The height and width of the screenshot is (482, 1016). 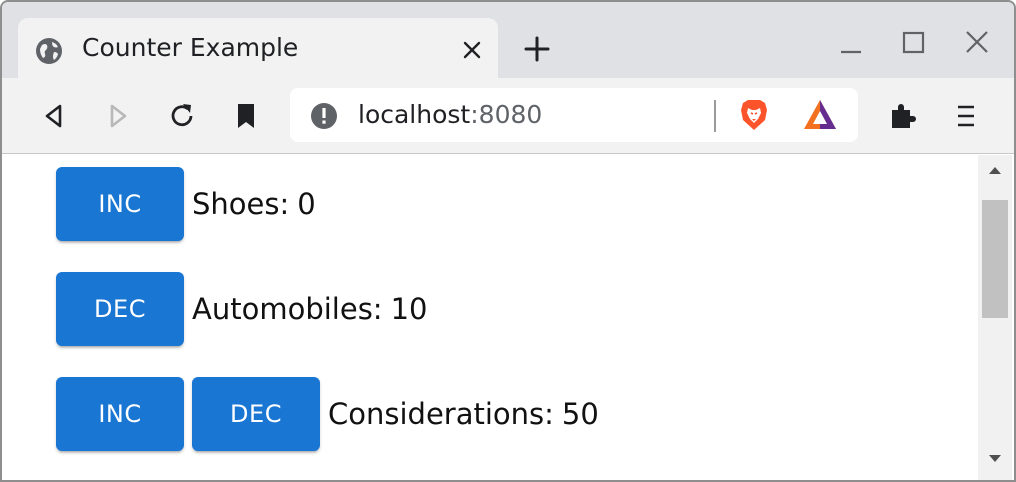 What do you see at coordinates (902, 116) in the screenshot?
I see `puzzle-icon` at bounding box center [902, 116].